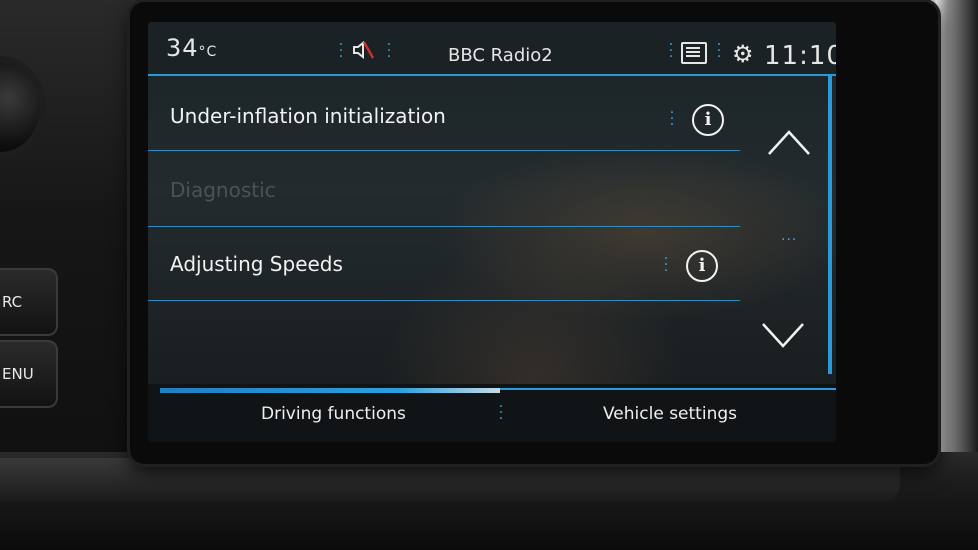  What do you see at coordinates (223, 190) in the screenshot?
I see `list-item-label: Diagnostic` at bounding box center [223, 190].